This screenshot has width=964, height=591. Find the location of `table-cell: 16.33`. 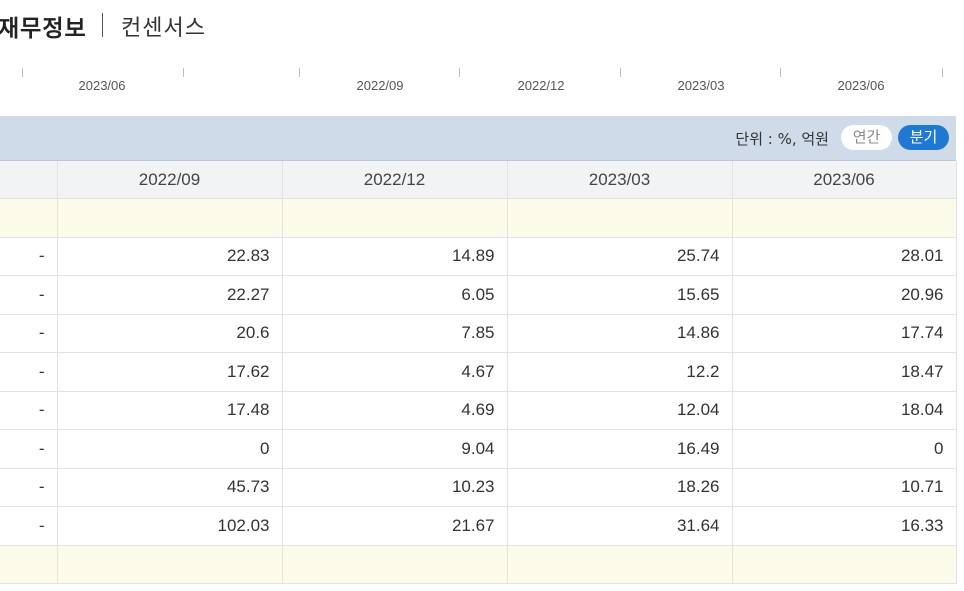

table-cell: 16.33 is located at coordinates (844, 526).